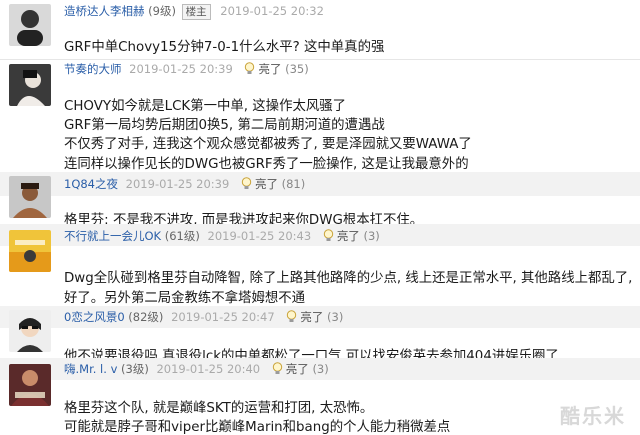 The height and width of the screenshot is (435, 640). Describe the element at coordinates (297, 69) in the screenshot. I see `like-count: (35)` at that location.